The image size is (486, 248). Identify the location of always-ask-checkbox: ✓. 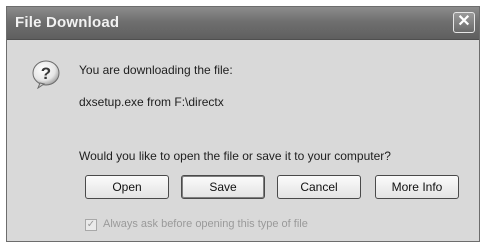
(91, 225).